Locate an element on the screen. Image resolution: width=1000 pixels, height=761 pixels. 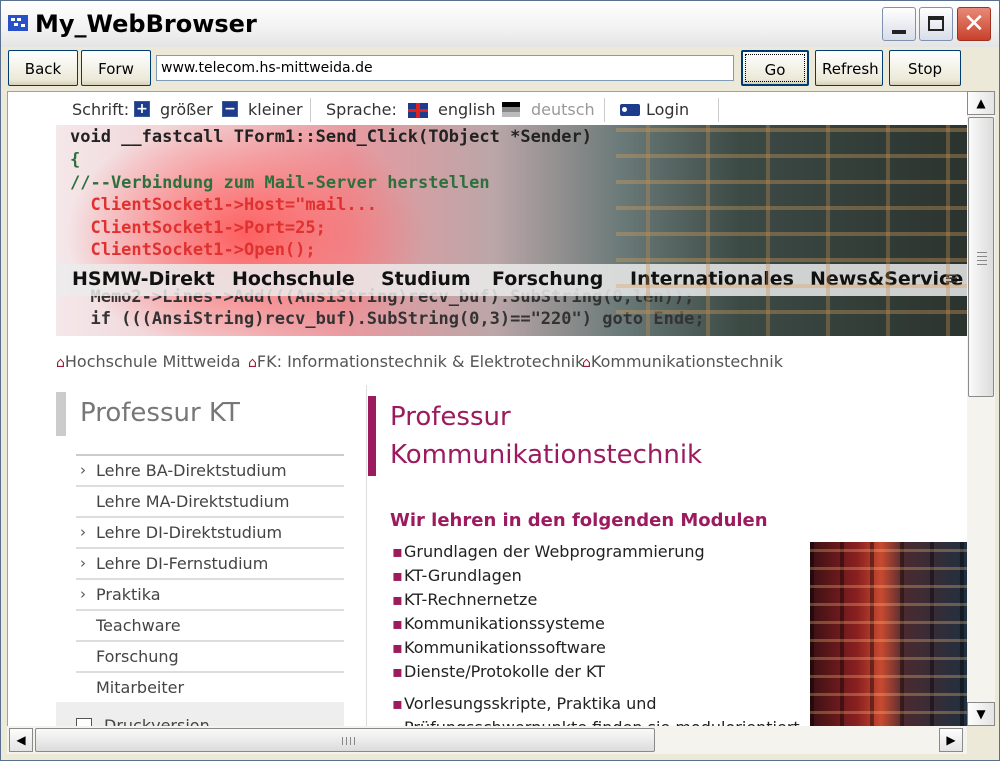
nav-hsmw-direkt: HSMW-Direkt is located at coordinates (143, 279).